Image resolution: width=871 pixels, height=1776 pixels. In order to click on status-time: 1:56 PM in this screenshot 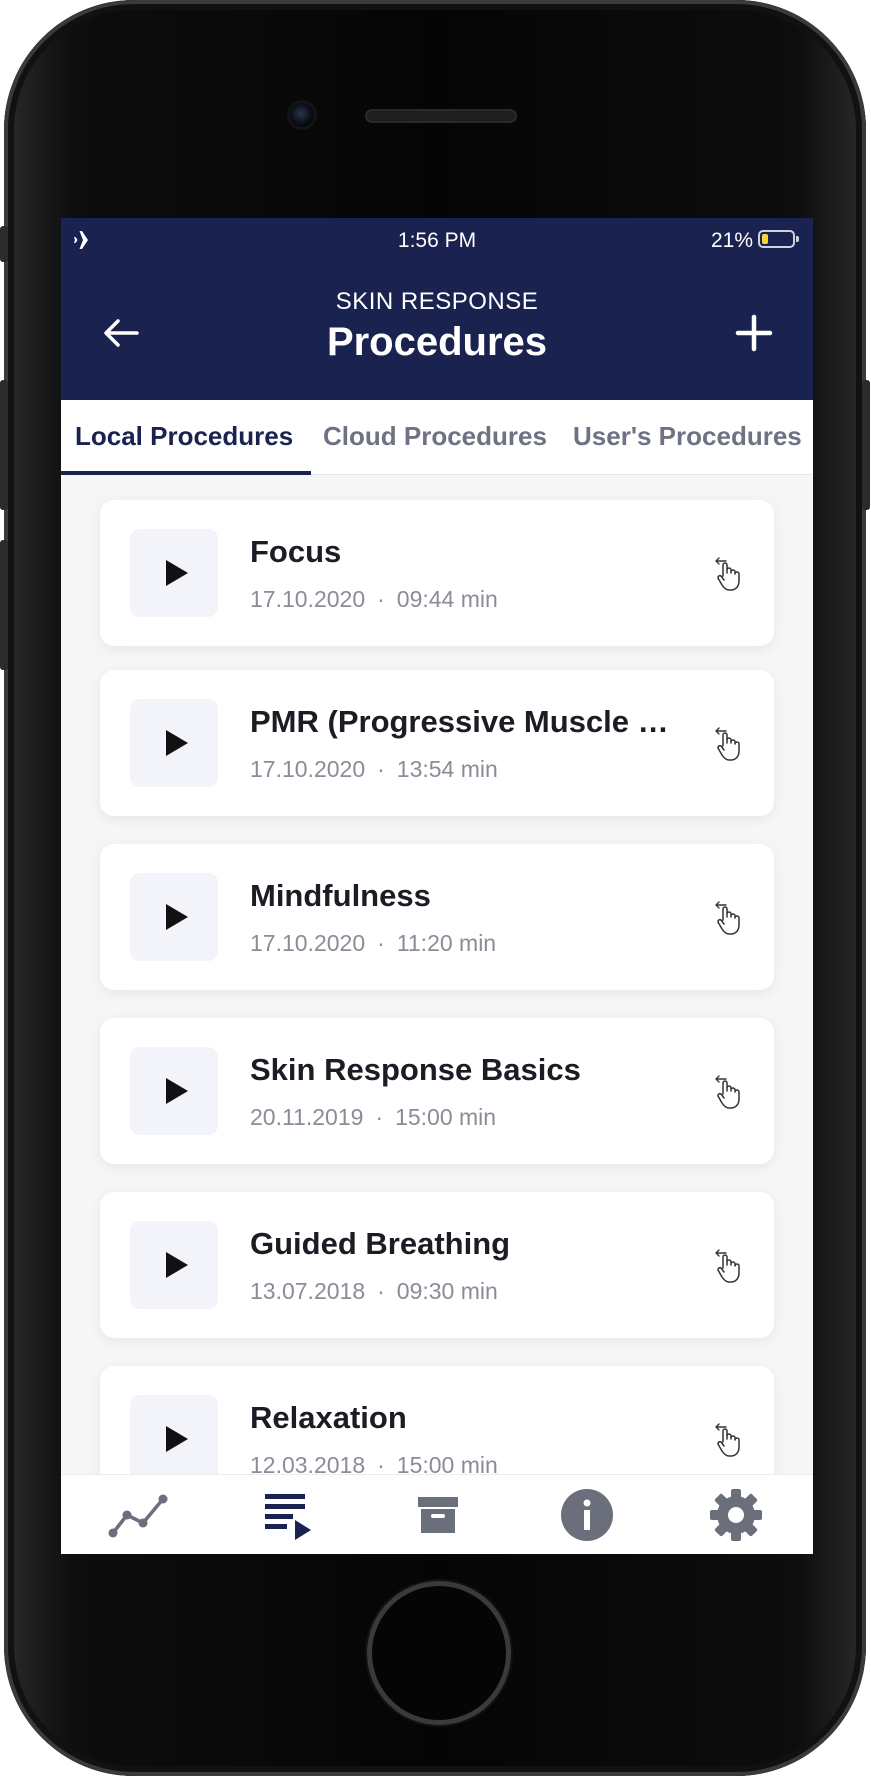, I will do `click(437, 240)`.